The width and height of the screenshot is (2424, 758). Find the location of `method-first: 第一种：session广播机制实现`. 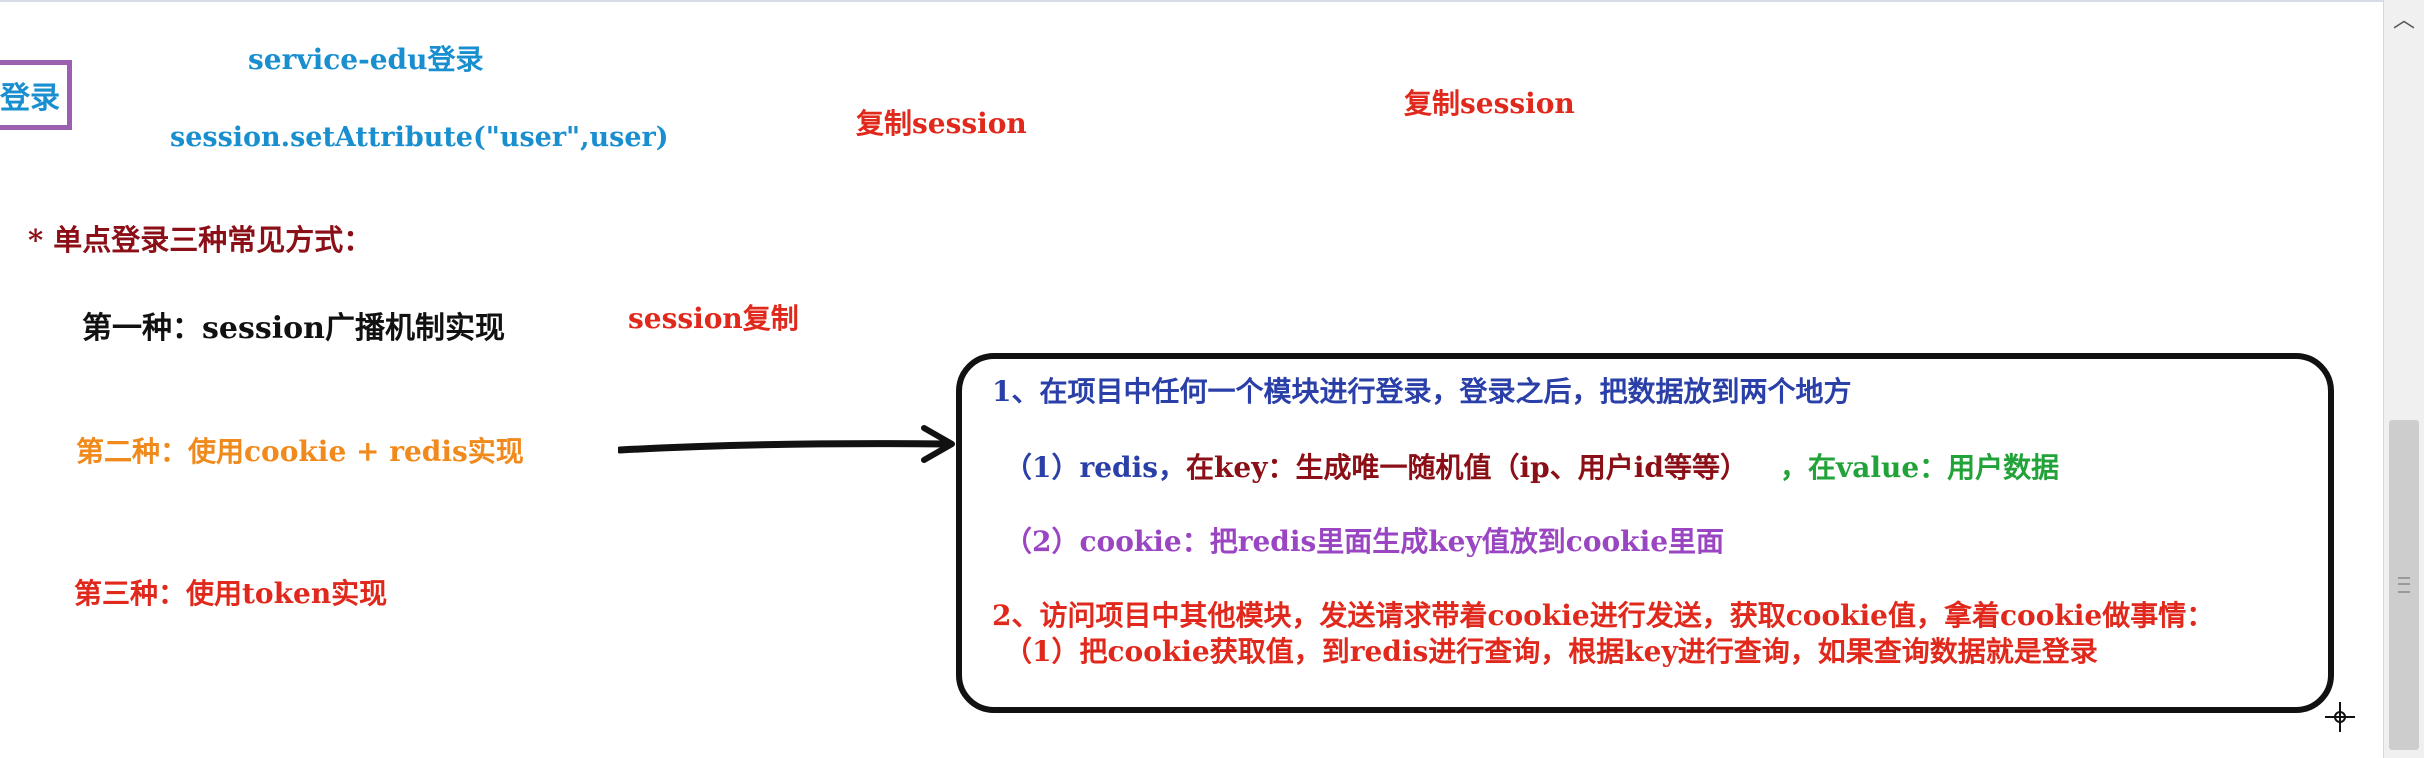

method-first: 第一种：session广播机制实现 is located at coordinates (293, 328).